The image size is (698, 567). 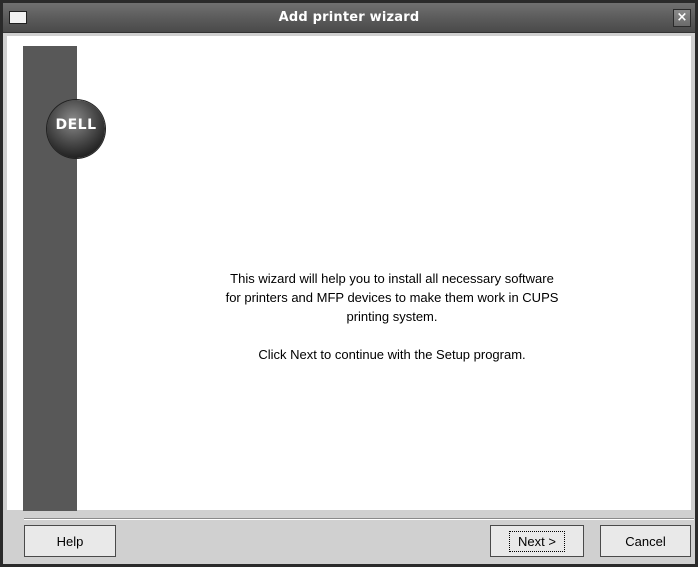 I want to click on next-button: Next >, so click(x=537, y=541).